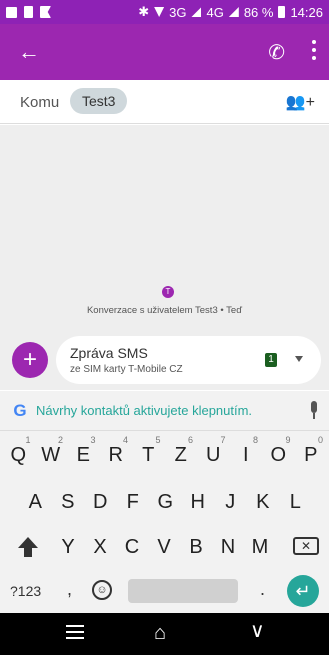  What do you see at coordinates (255, 440) in the screenshot?
I see `key-hint: 8` at bounding box center [255, 440].